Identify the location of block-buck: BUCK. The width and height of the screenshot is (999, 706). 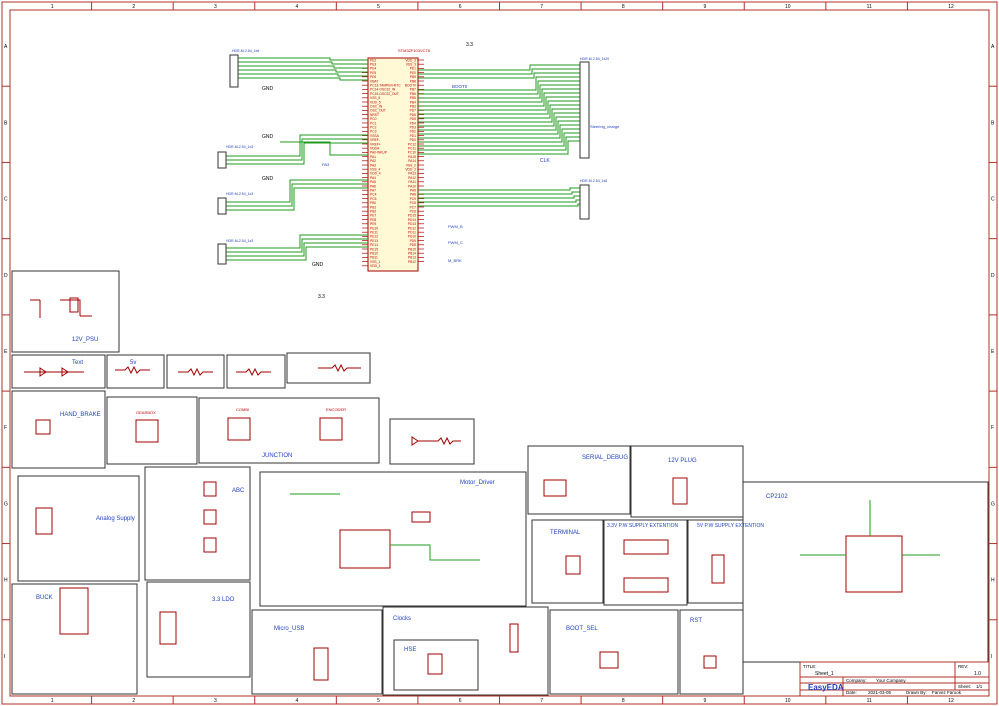
(74, 639).